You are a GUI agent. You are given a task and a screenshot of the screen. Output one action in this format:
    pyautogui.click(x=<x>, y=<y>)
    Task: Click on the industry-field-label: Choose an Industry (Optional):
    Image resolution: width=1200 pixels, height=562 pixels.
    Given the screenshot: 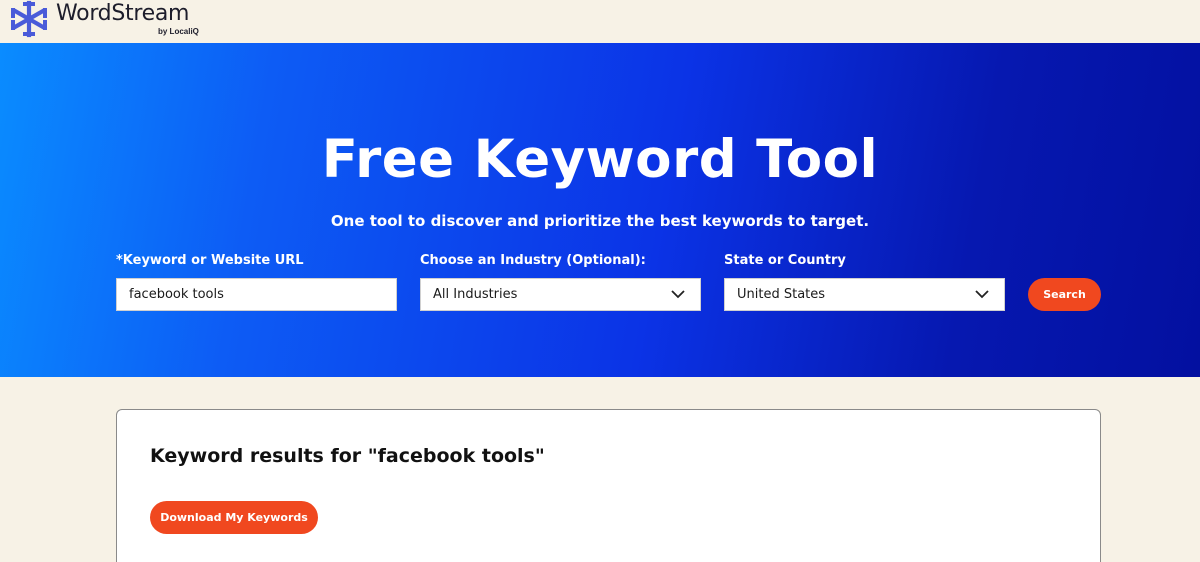 What is the action you would take?
    pyautogui.click(x=533, y=260)
    